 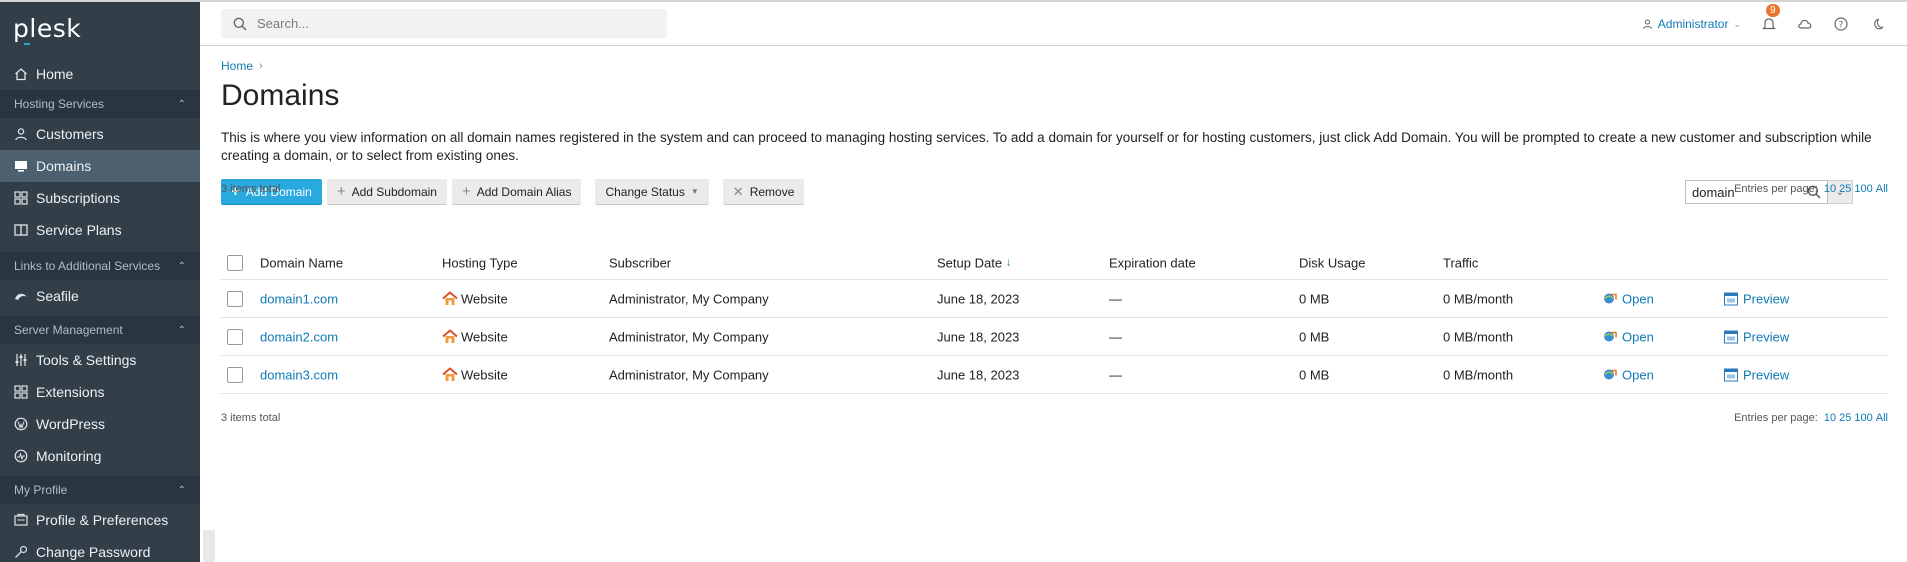 What do you see at coordinates (100, 29) in the screenshot?
I see `plesk-logo: plesk` at bounding box center [100, 29].